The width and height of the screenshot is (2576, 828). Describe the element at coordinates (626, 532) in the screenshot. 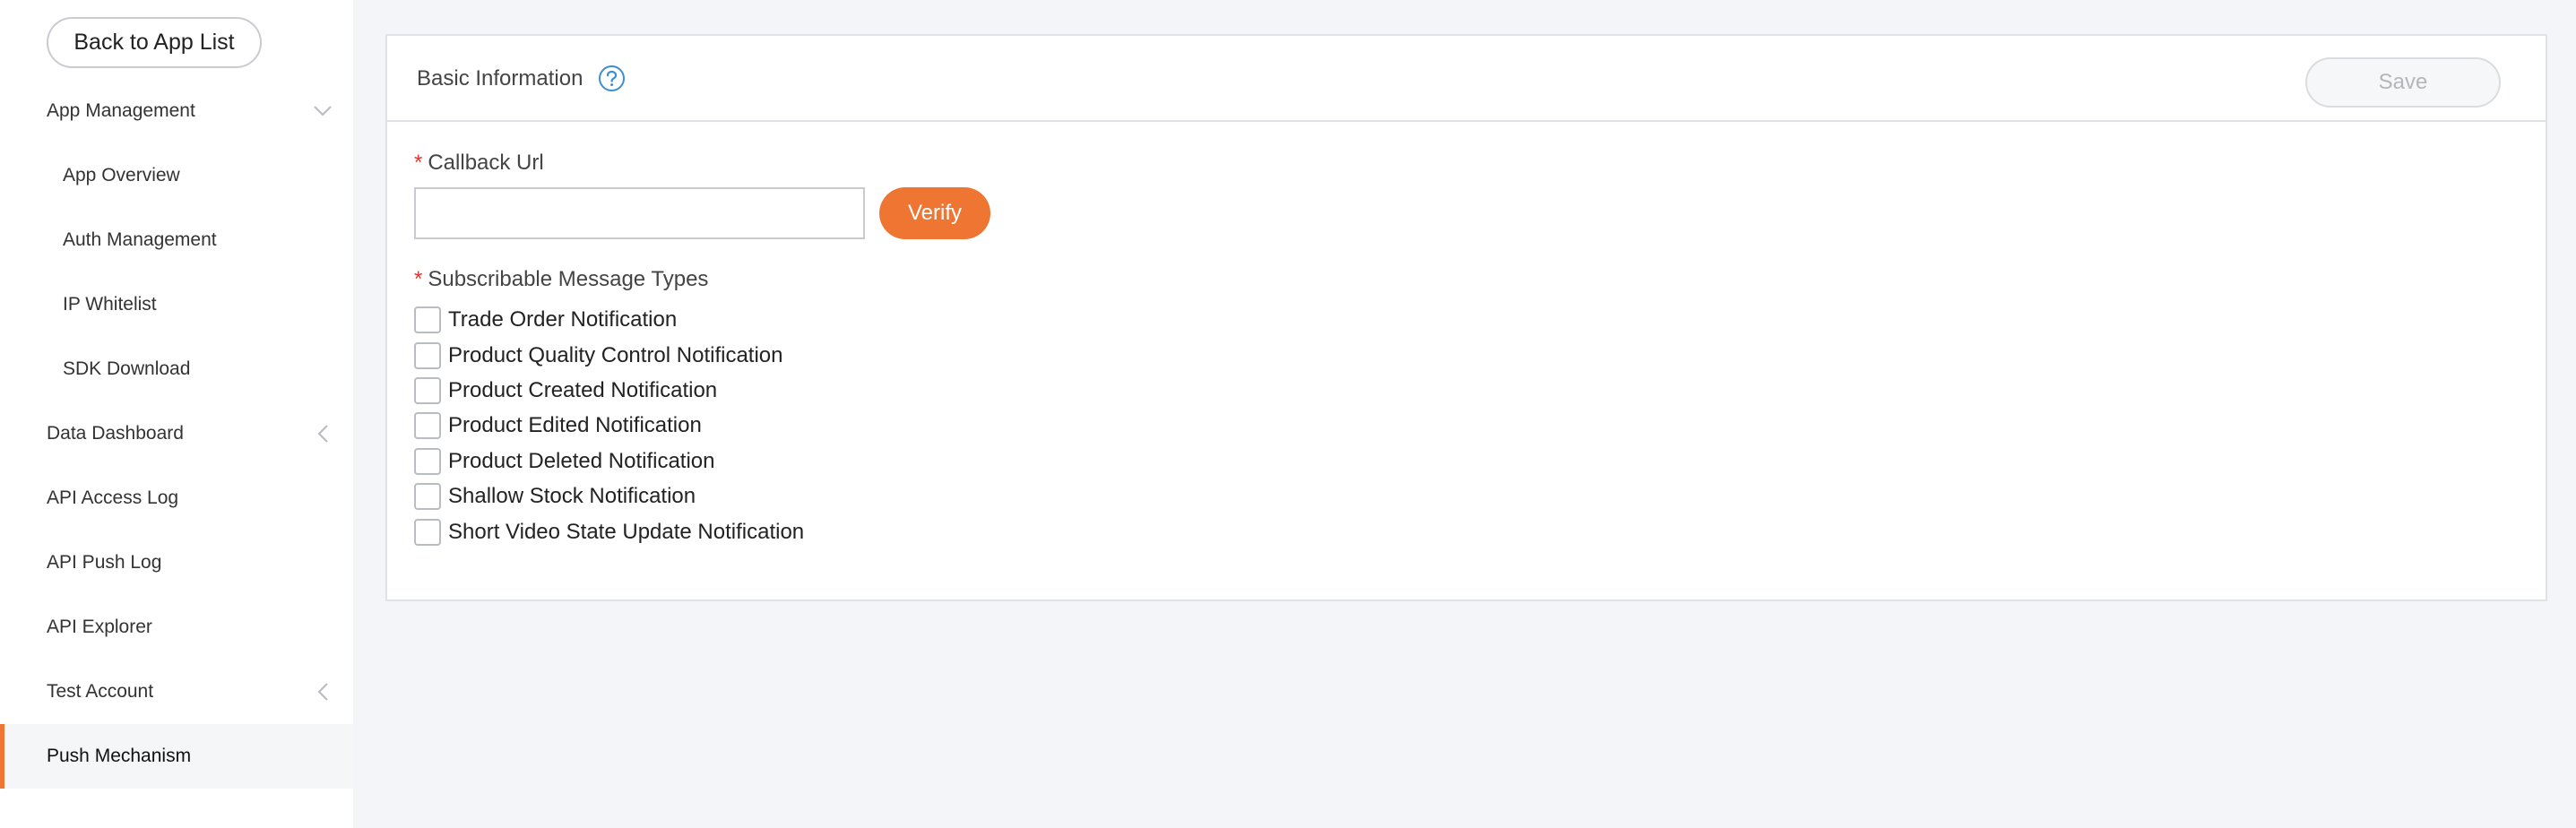

I see `checkbox-label: Short Video State Update Notification` at that location.